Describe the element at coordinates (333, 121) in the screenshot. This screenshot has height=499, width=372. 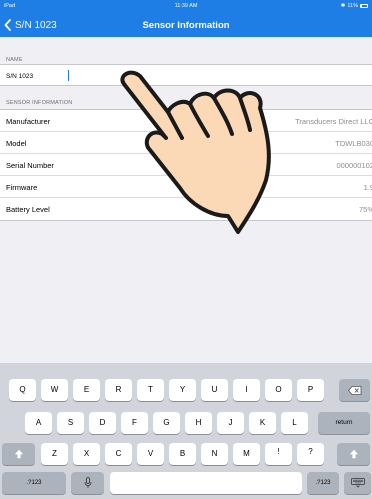
I see `info-value: Transducers Direct LLC` at that location.